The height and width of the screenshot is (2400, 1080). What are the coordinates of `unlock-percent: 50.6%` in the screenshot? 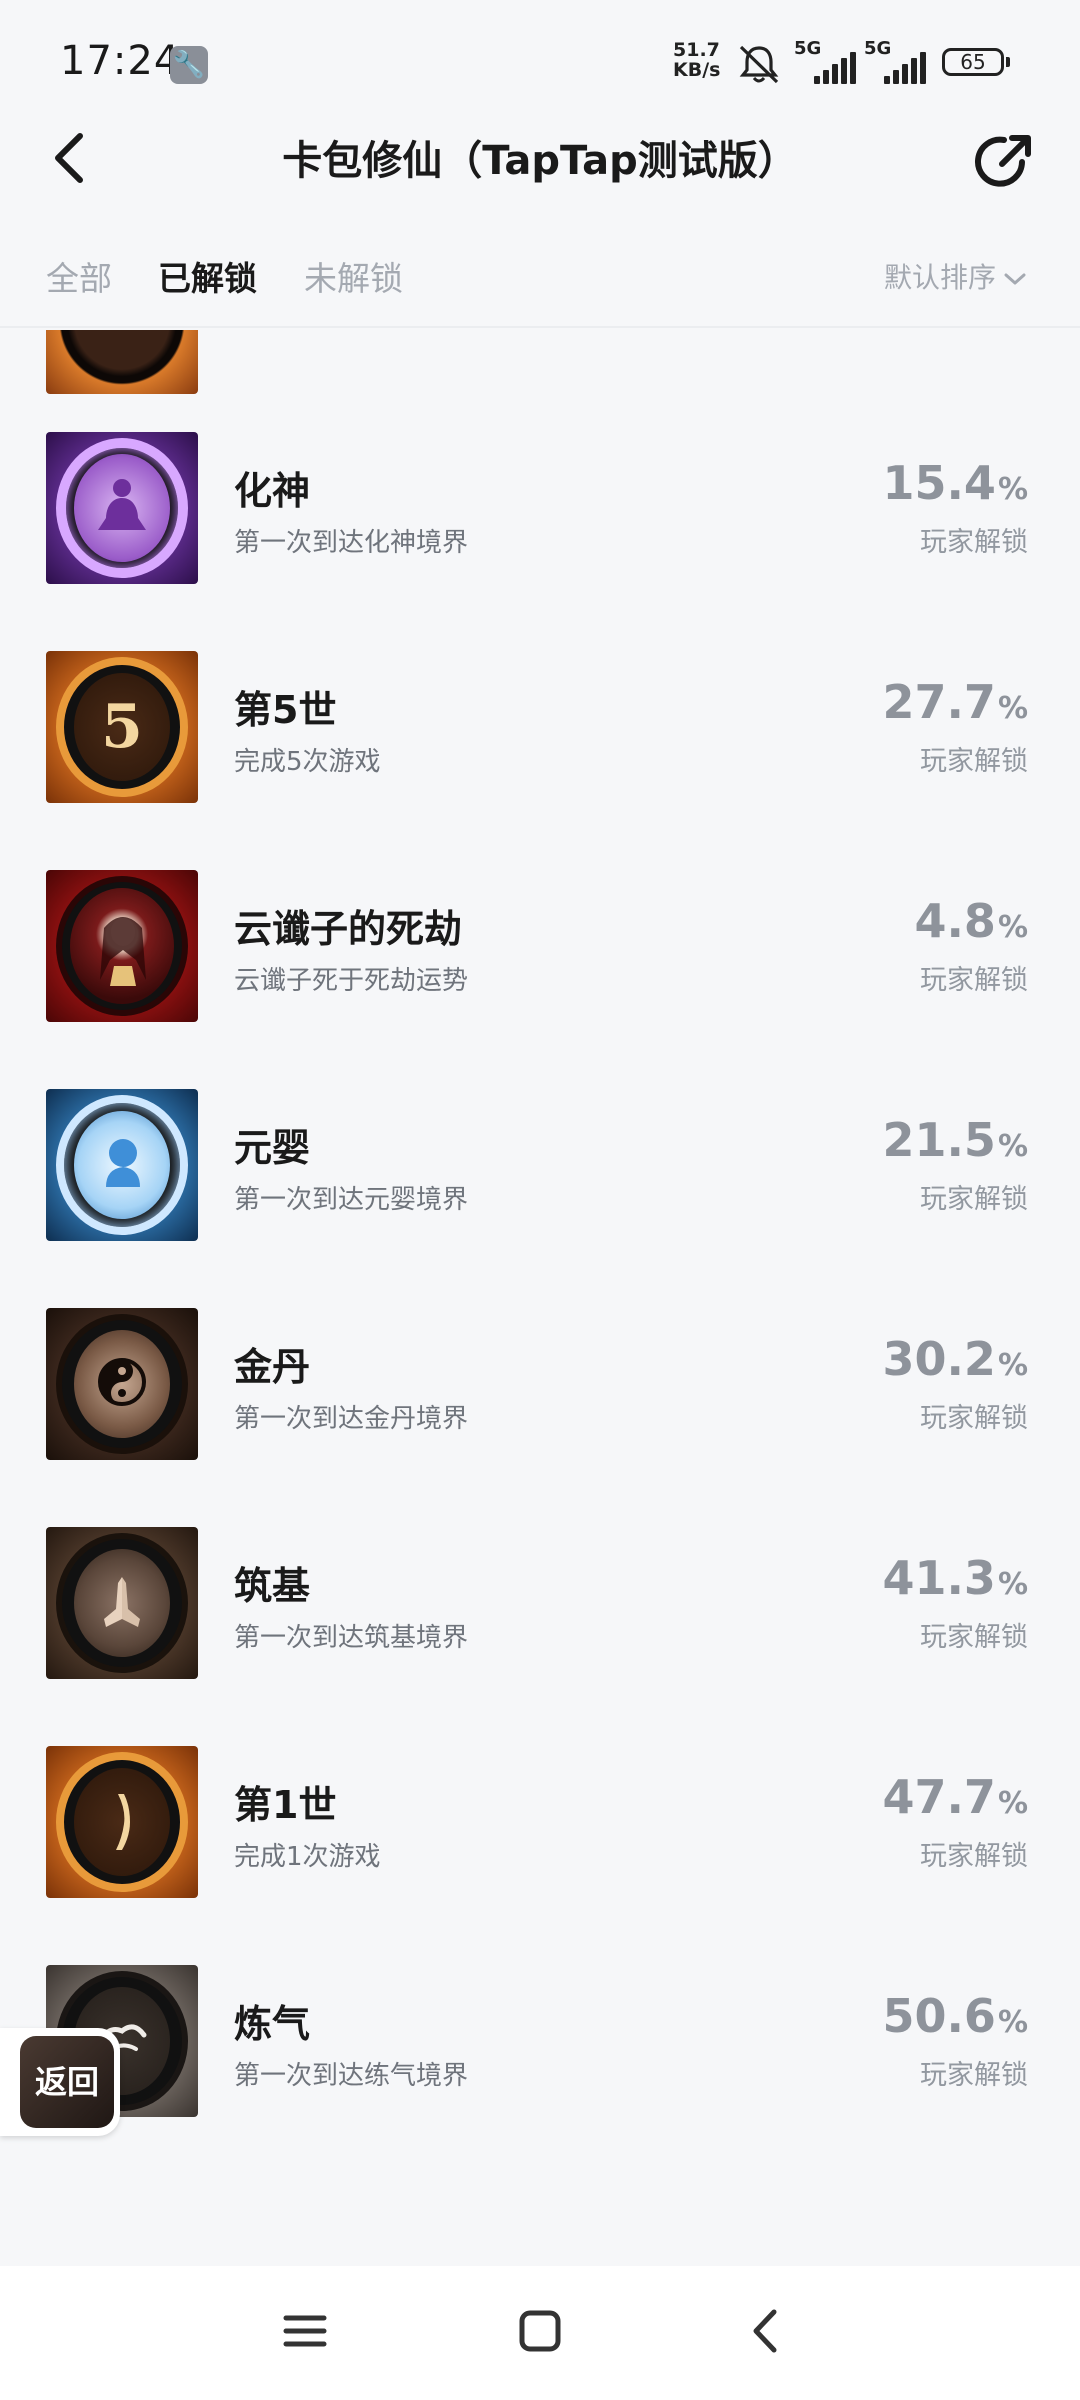 It's located at (955, 2016).